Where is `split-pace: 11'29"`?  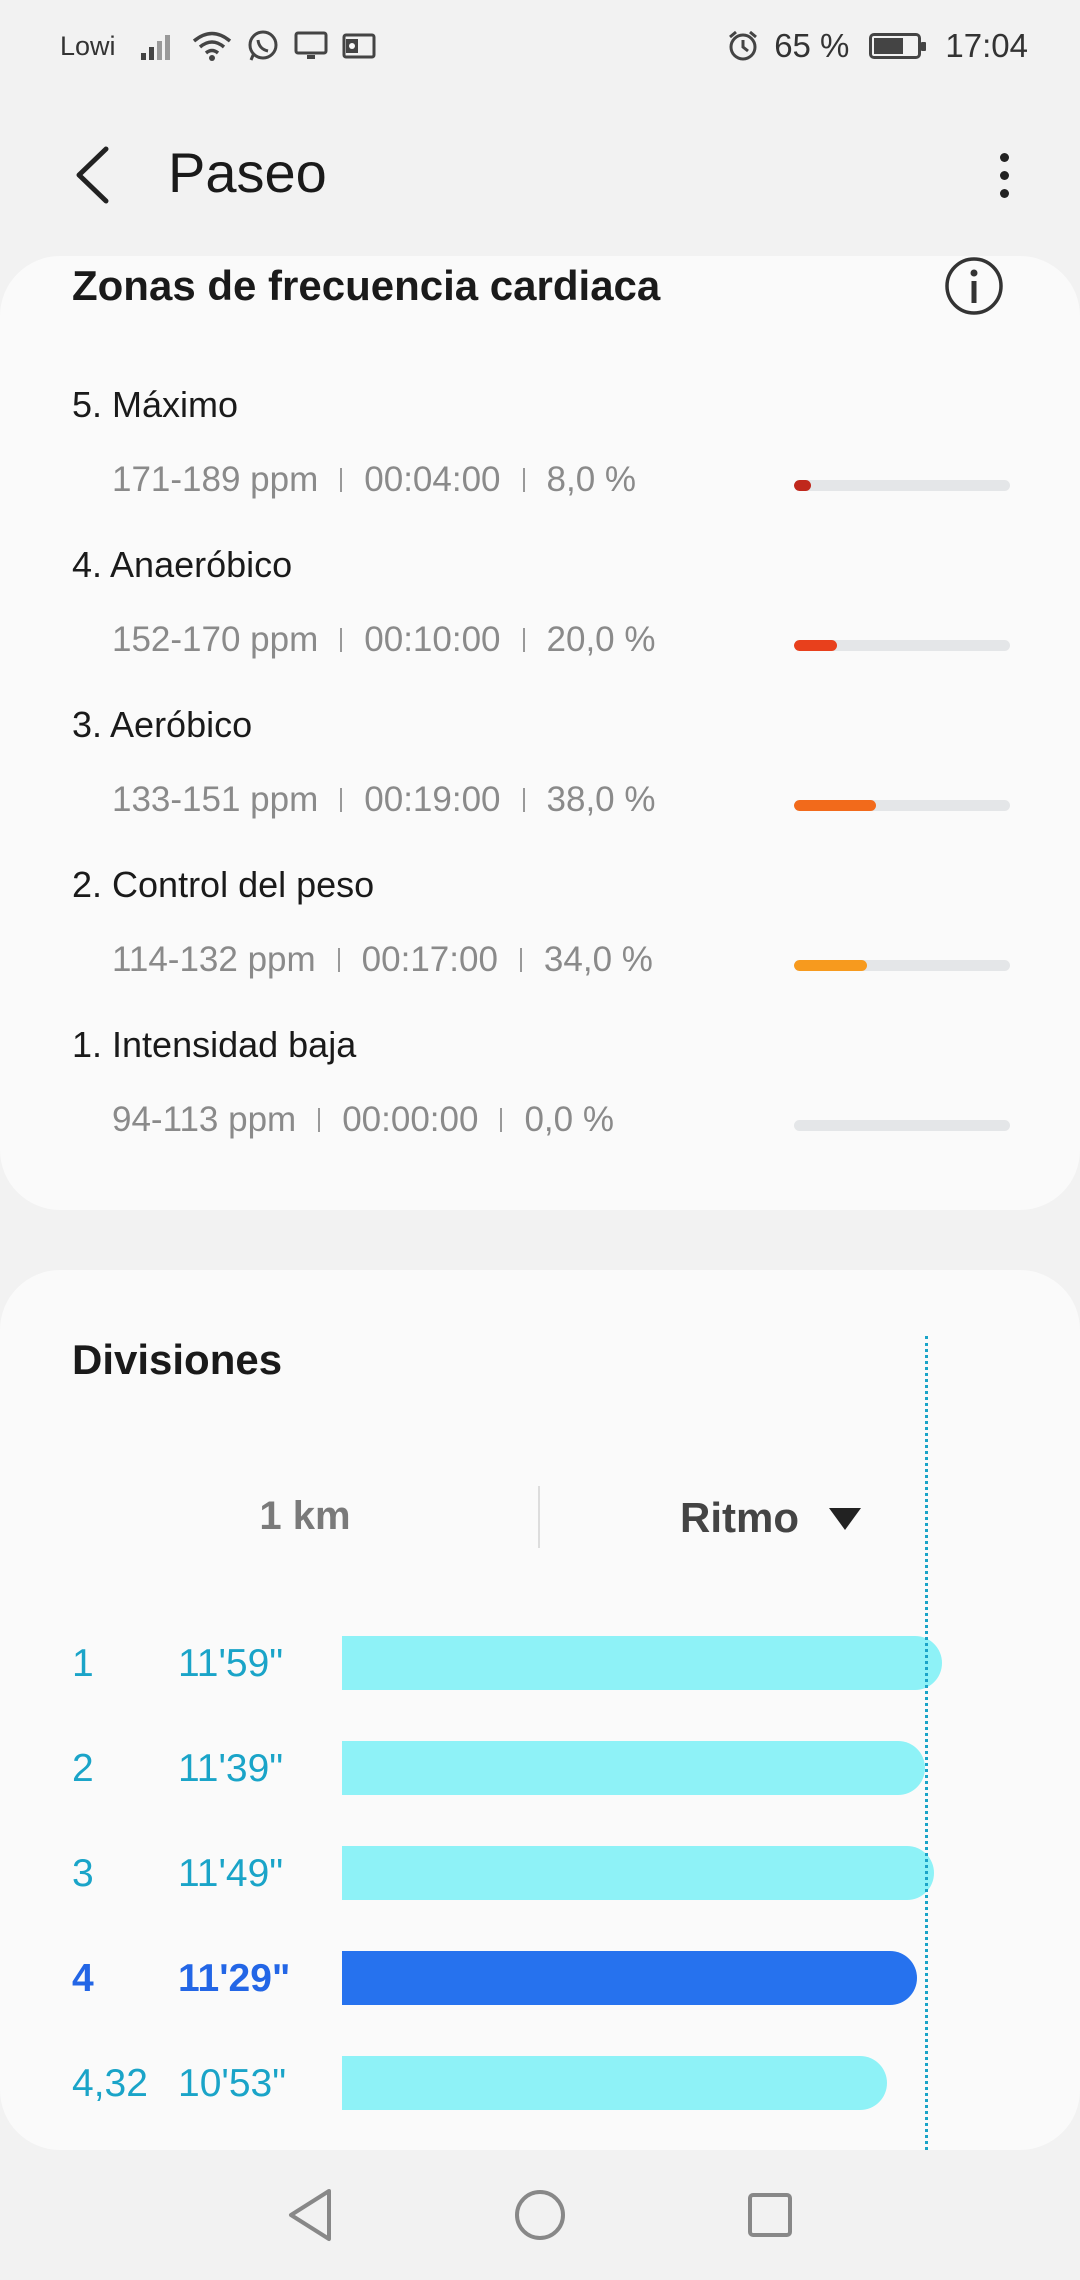 split-pace: 11'29" is located at coordinates (234, 1978).